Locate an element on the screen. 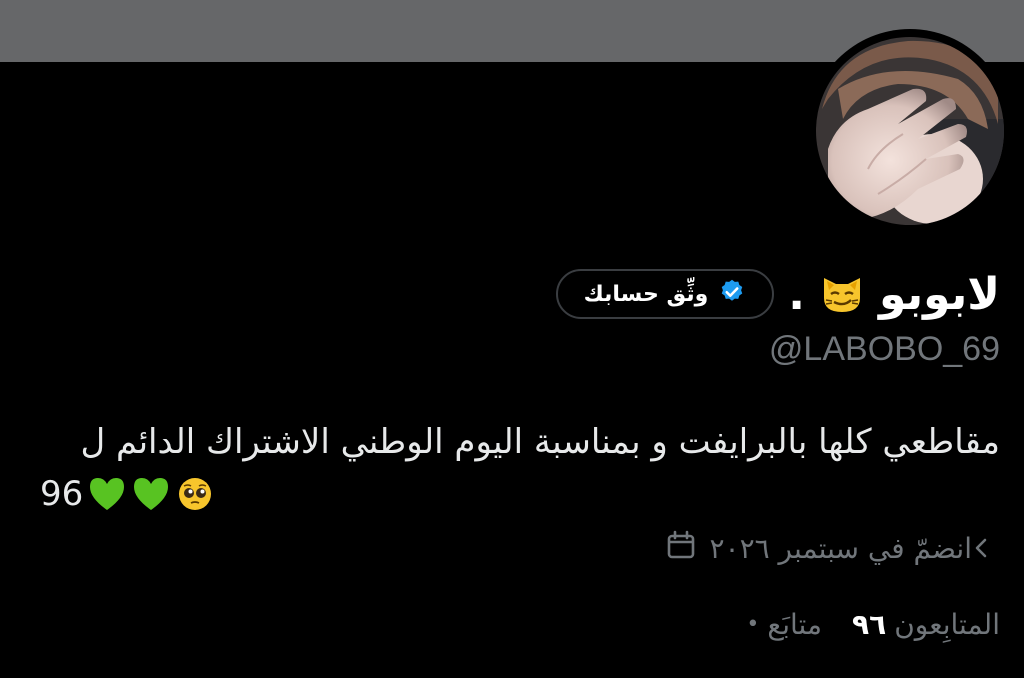 This screenshot has height=678, width=1024. joined-date: انضمّ في سبتمبر ٢٠٢٦ is located at coordinates (818, 548).